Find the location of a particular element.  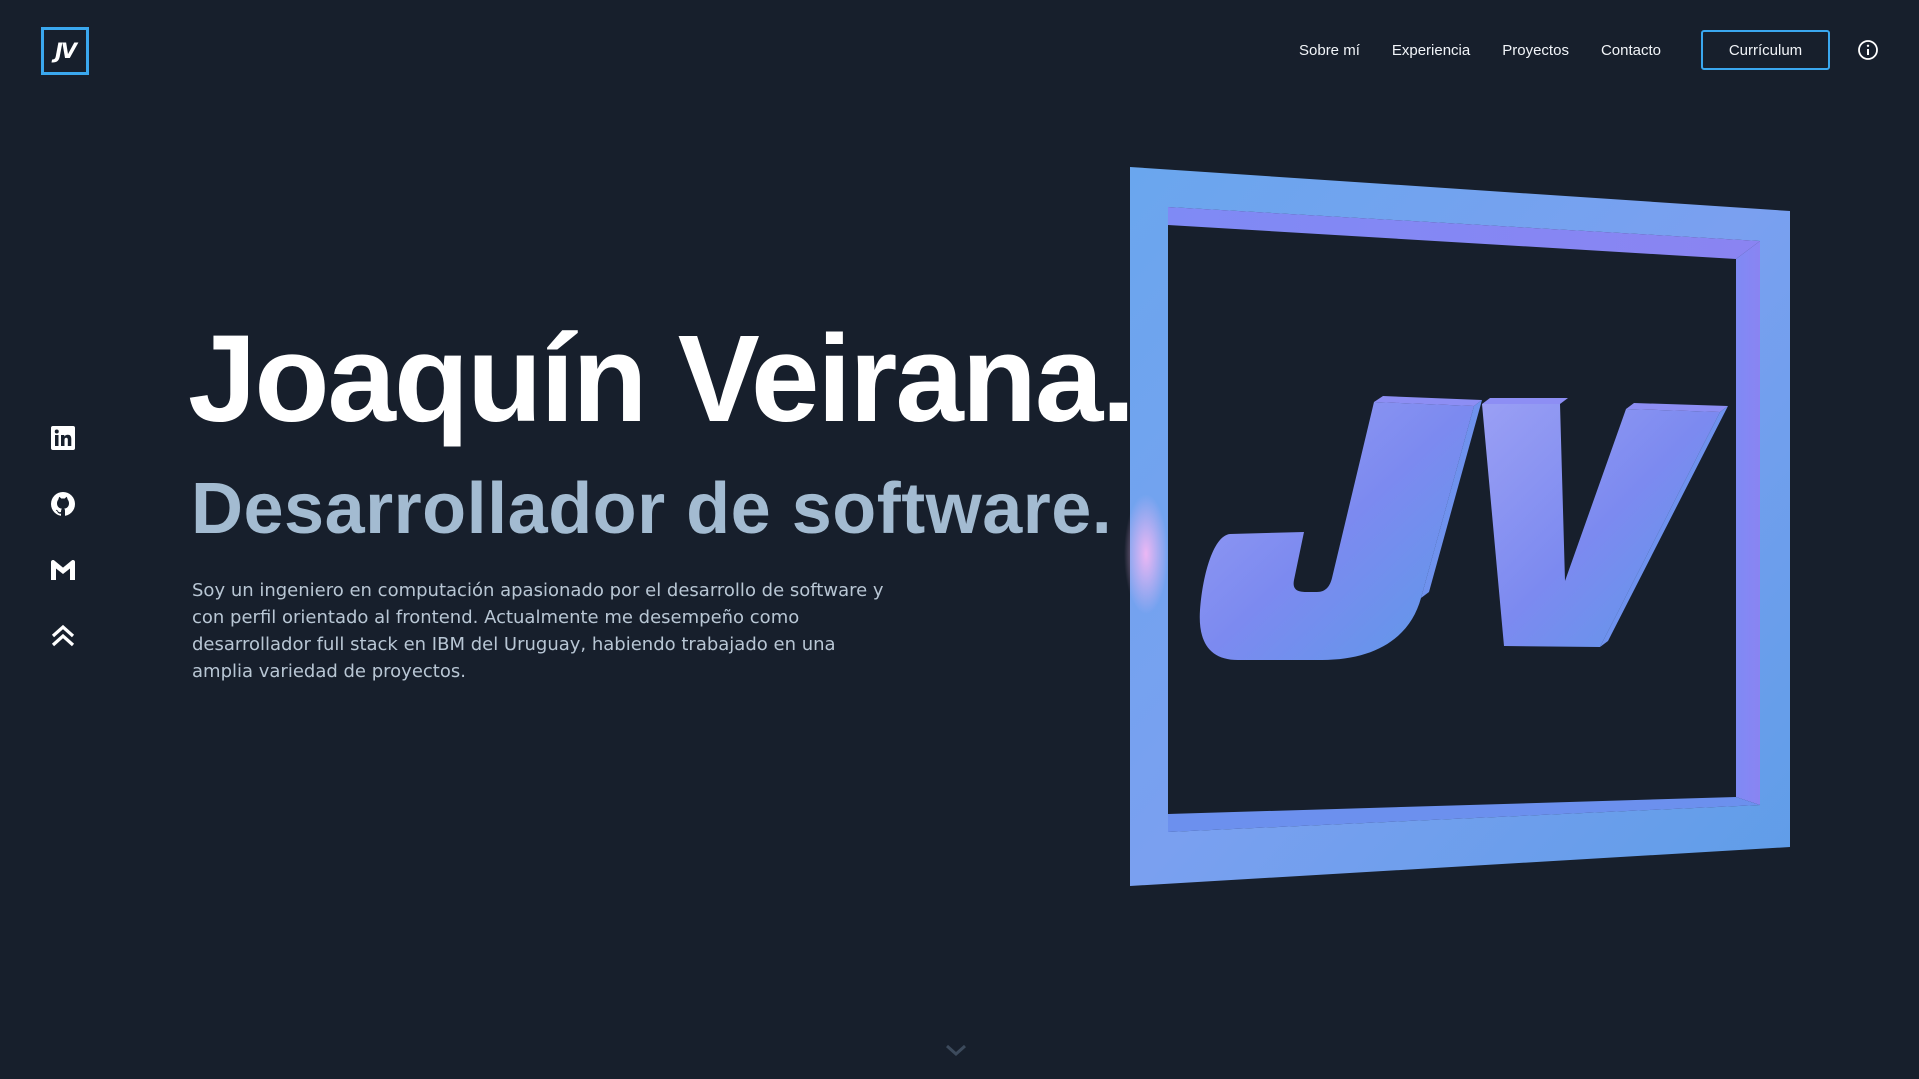

linkedin-icon is located at coordinates (63, 438).